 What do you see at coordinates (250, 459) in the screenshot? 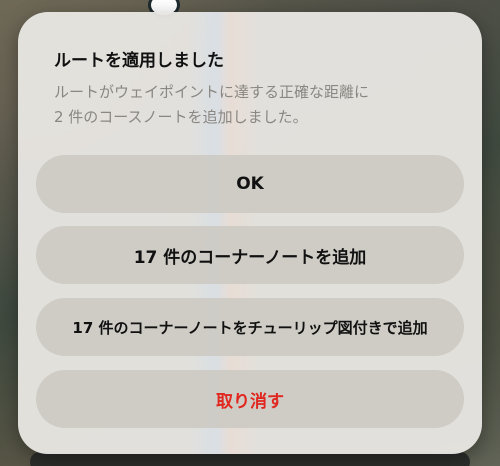
I see `bottom-bar` at bounding box center [250, 459].